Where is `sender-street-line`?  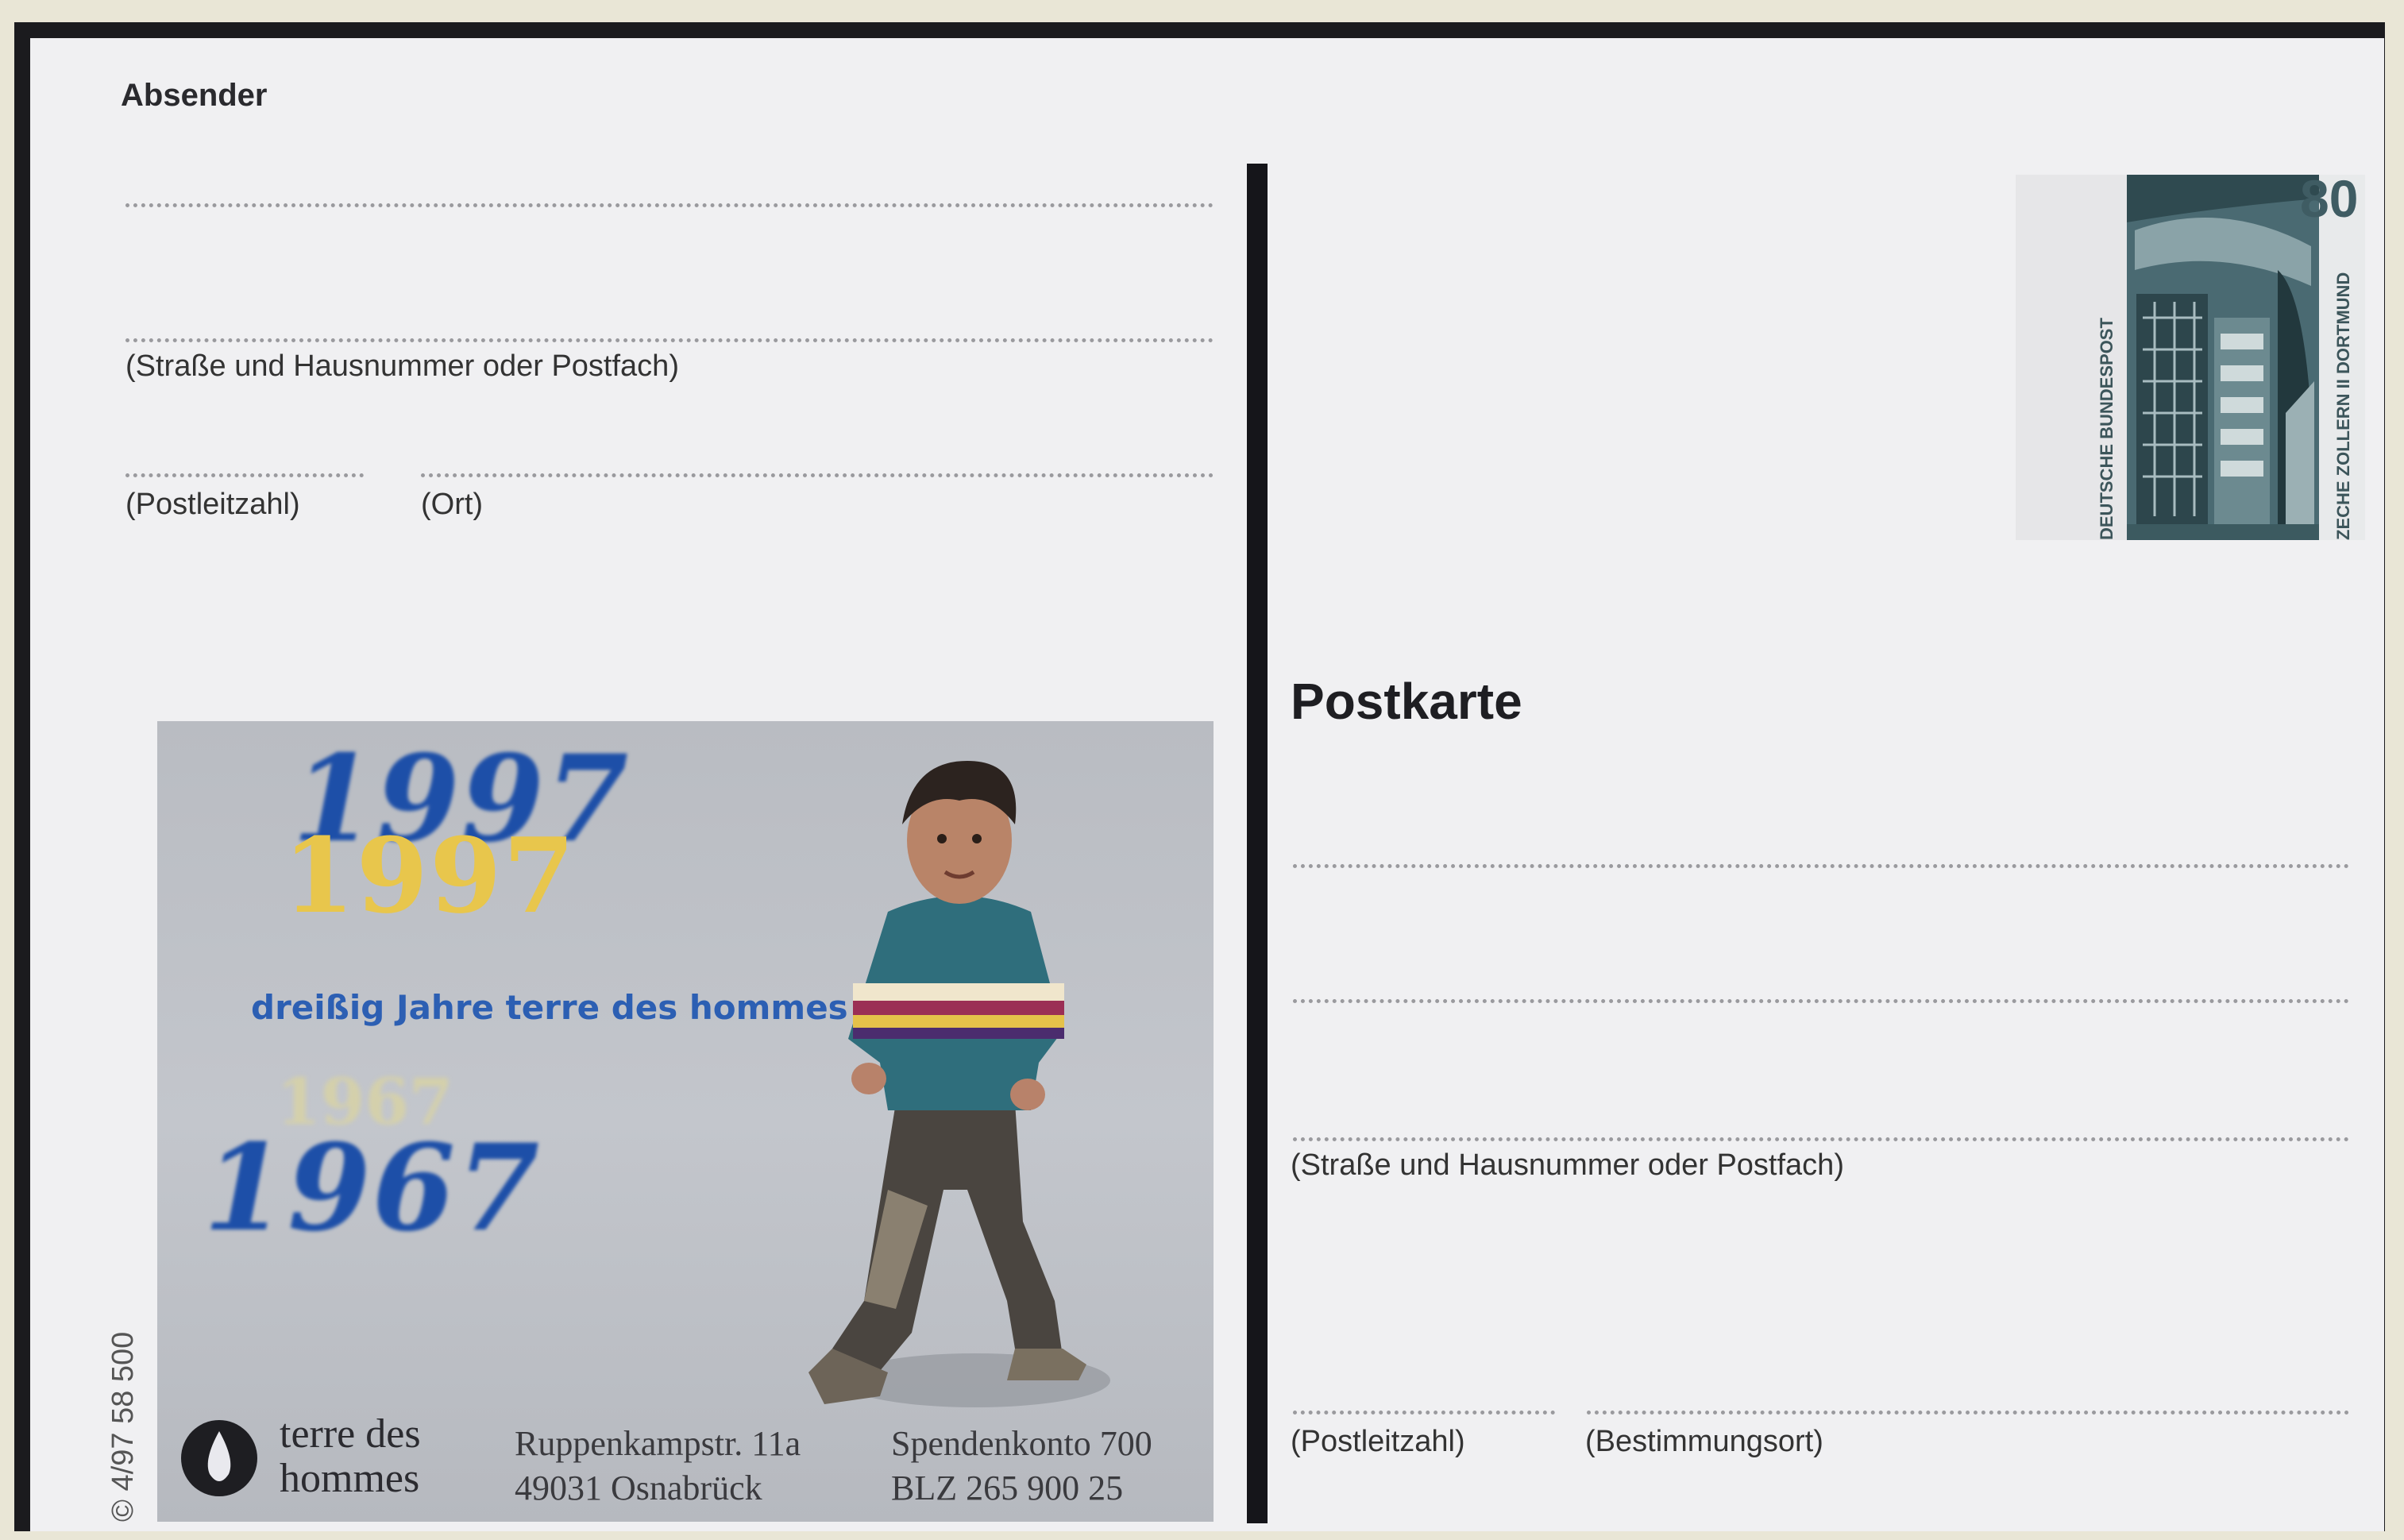 sender-street-line is located at coordinates (670, 340).